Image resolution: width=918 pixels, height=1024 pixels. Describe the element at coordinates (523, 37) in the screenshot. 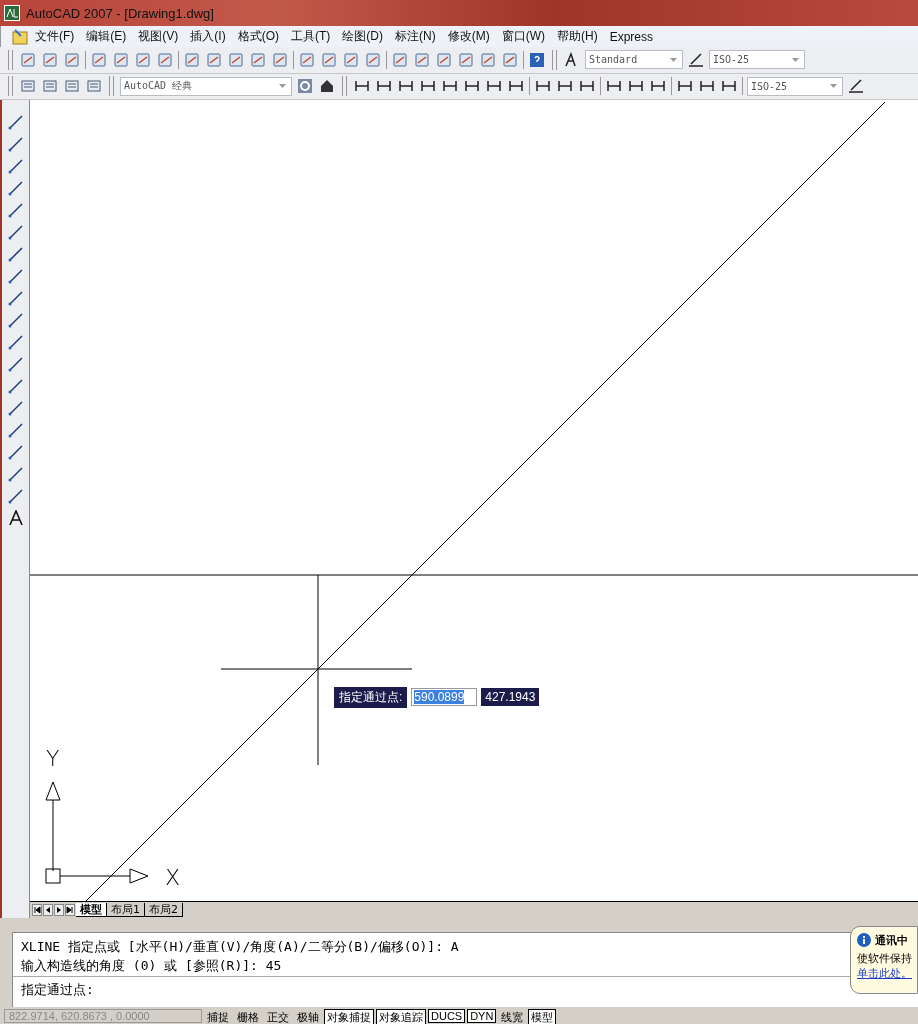

I see `menu-item: 窗口(W)` at that location.